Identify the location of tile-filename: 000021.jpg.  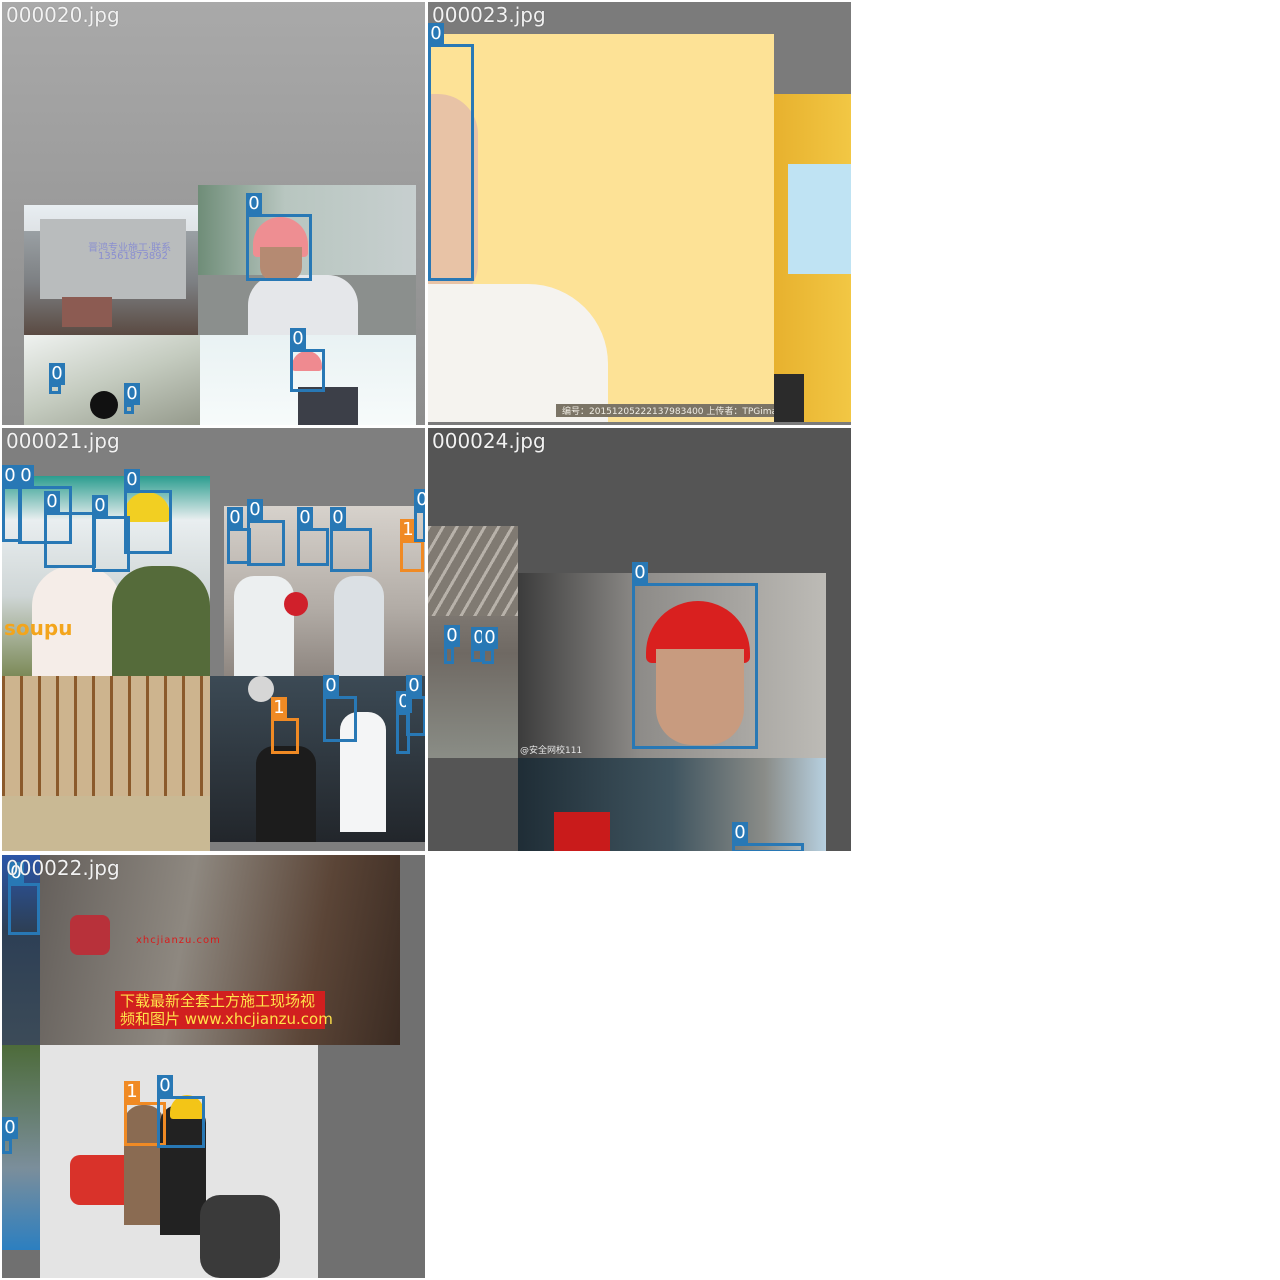
(63, 441).